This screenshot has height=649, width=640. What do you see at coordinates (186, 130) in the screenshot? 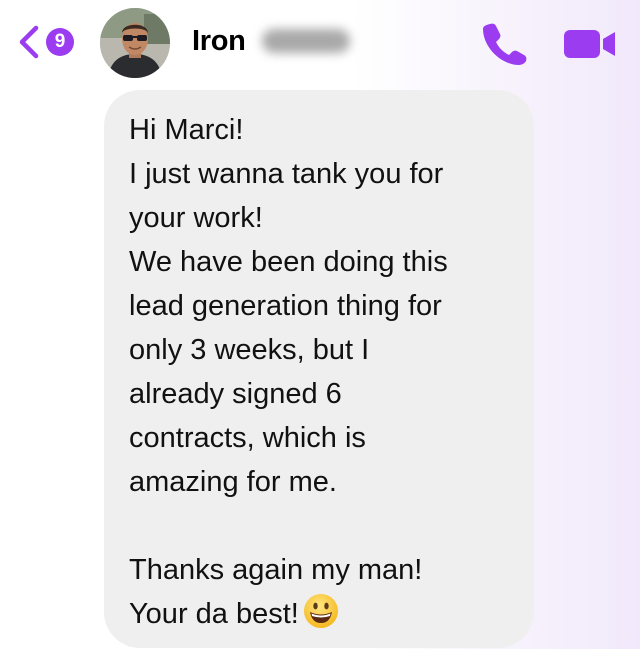
I see `message-line: Hi Marci!` at bounding box center [186, 130].